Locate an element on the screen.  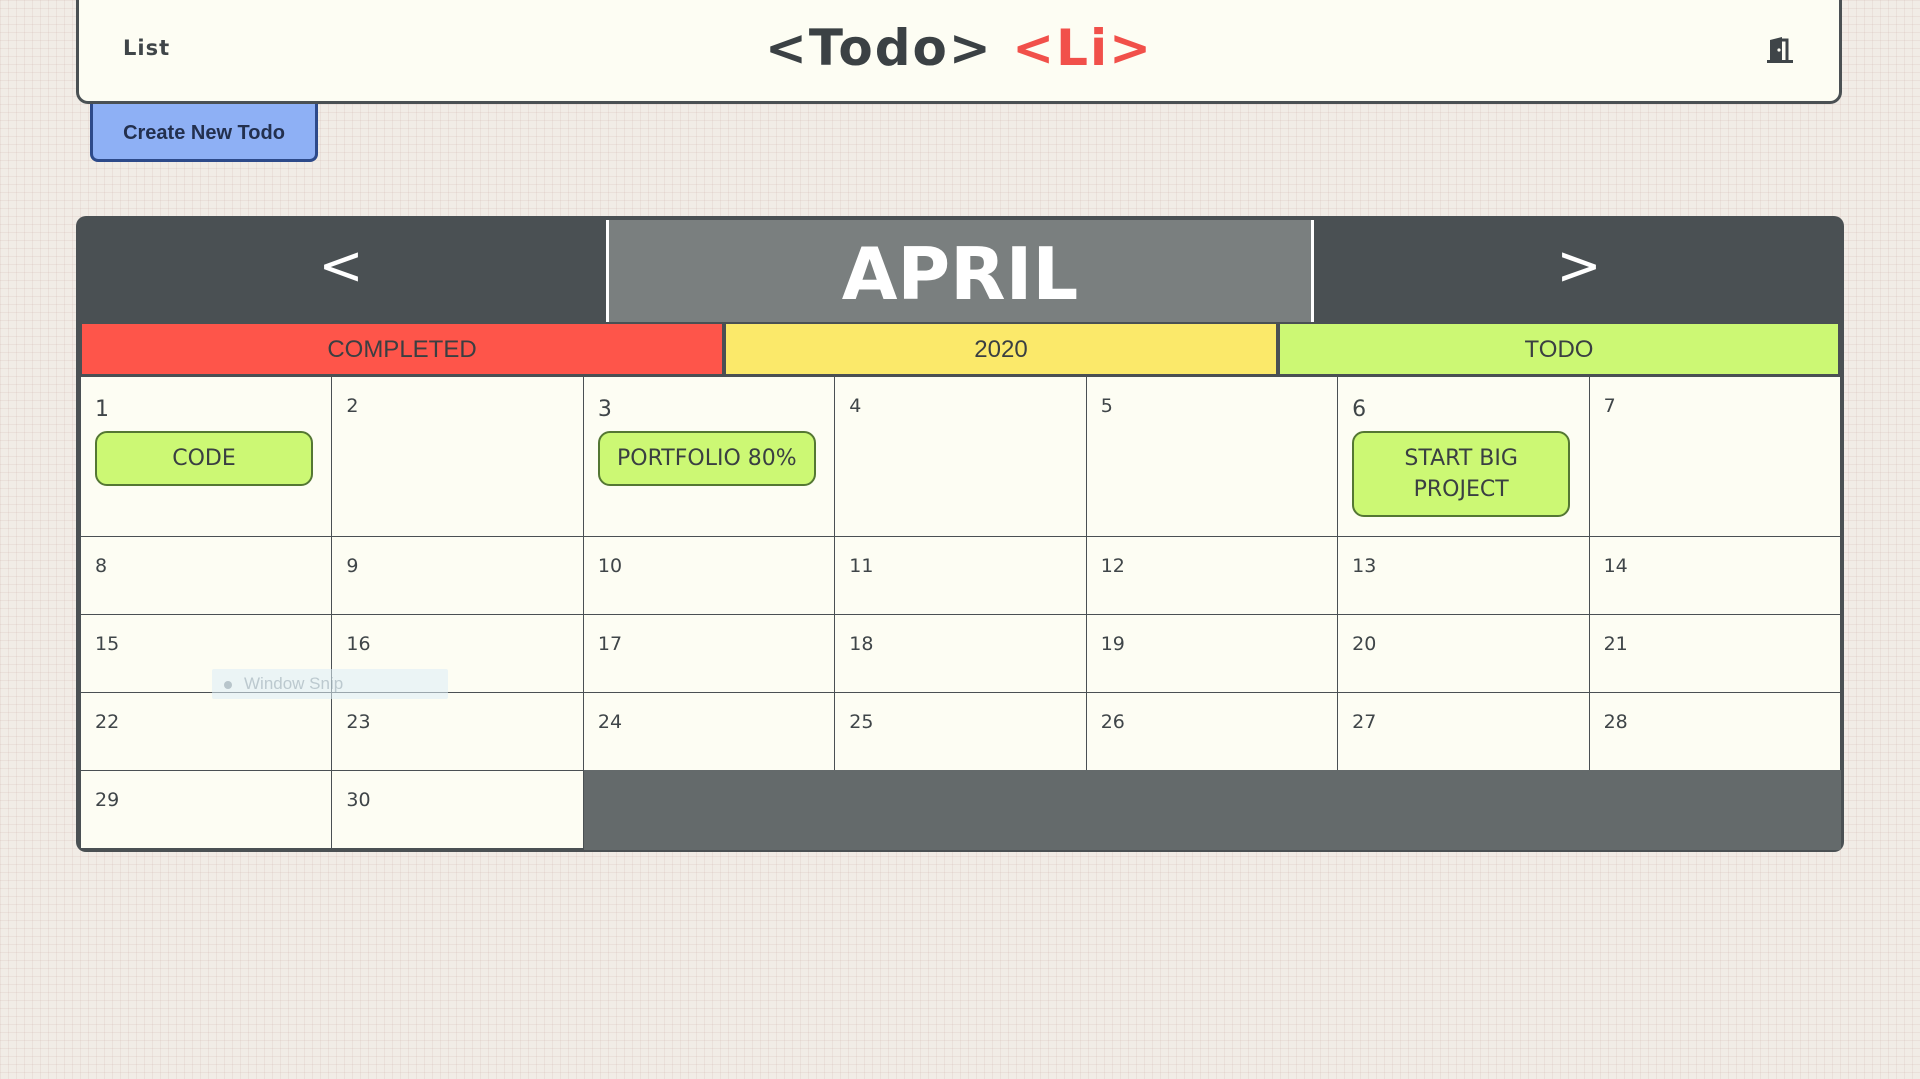
calendar-nav: < APRIL > is located at coordinates (960, 269).